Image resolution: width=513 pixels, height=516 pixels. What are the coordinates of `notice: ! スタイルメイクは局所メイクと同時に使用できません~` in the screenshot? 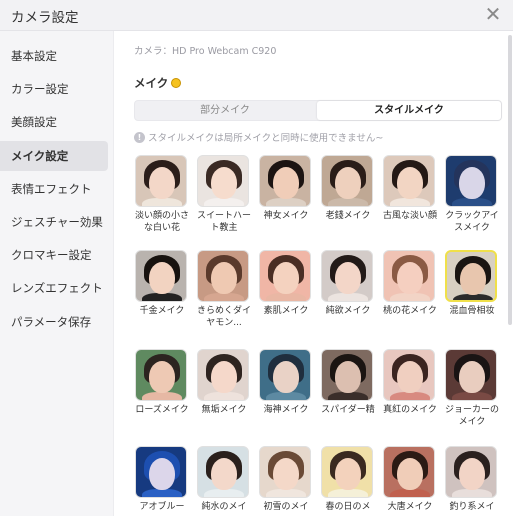 It's located at (258, 137).